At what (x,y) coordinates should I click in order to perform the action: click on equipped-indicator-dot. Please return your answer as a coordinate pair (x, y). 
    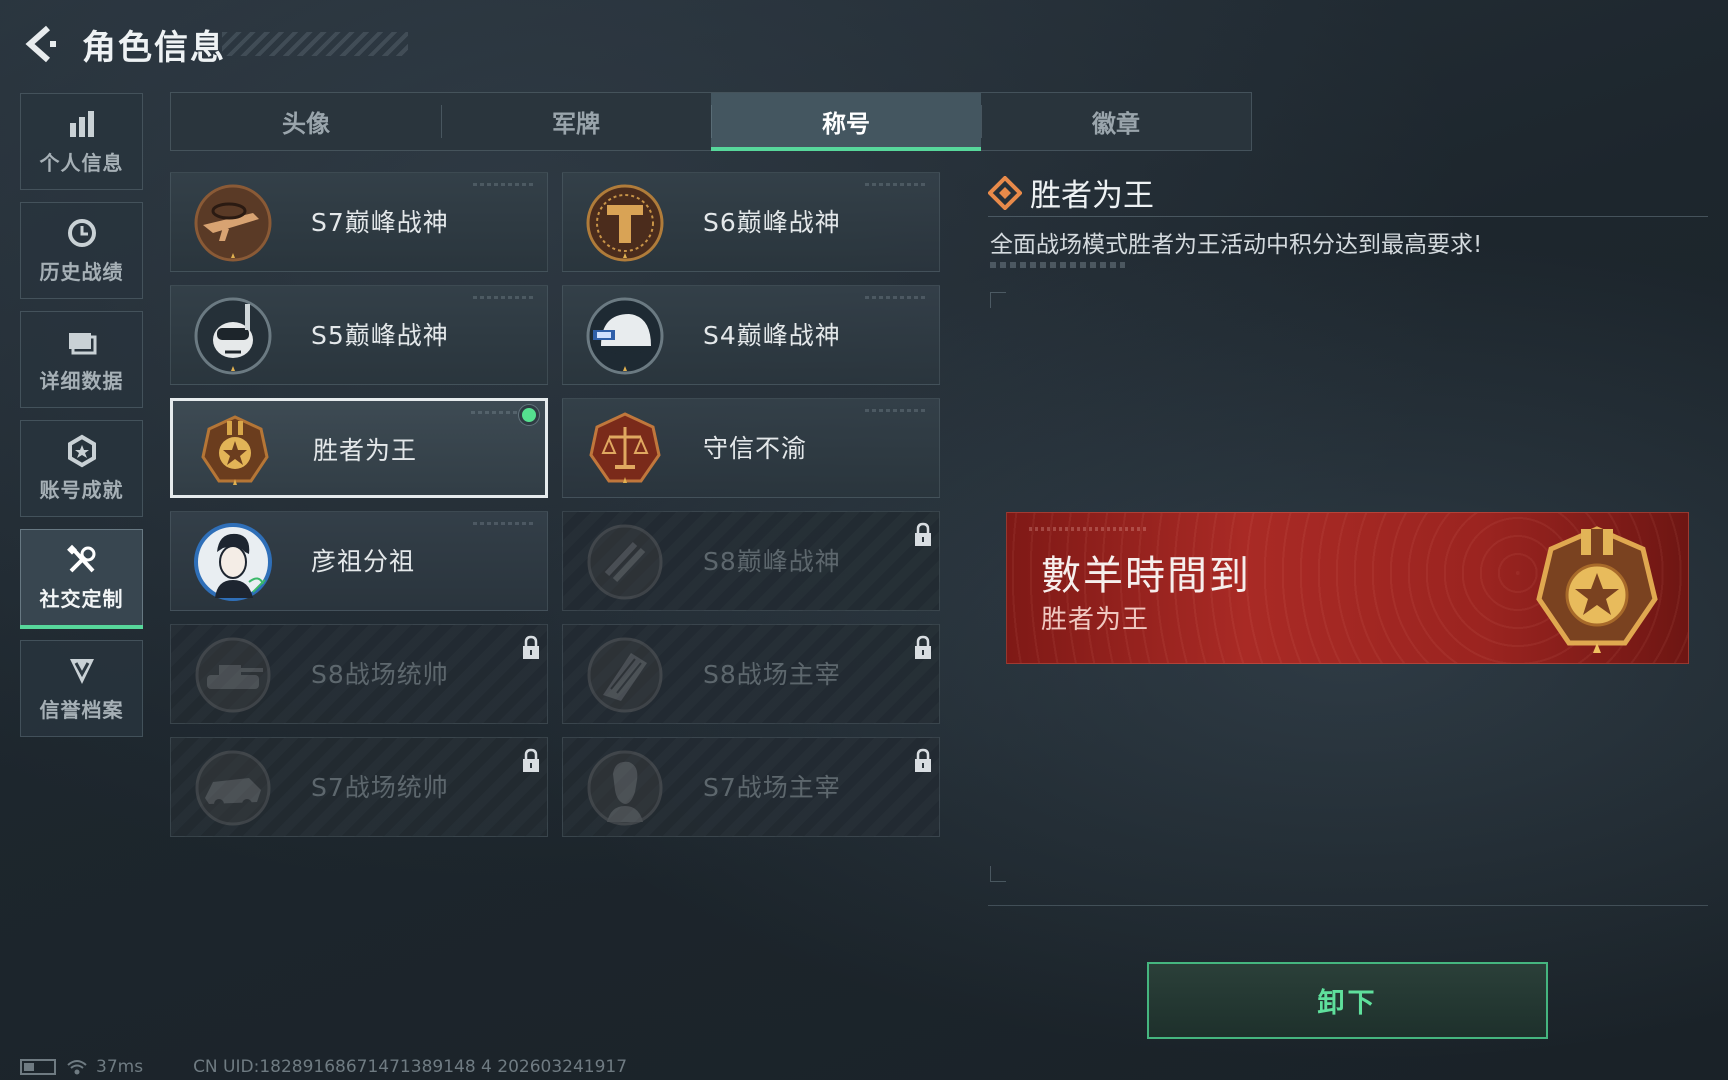
    Looking at the image, I should click on (529, 415).